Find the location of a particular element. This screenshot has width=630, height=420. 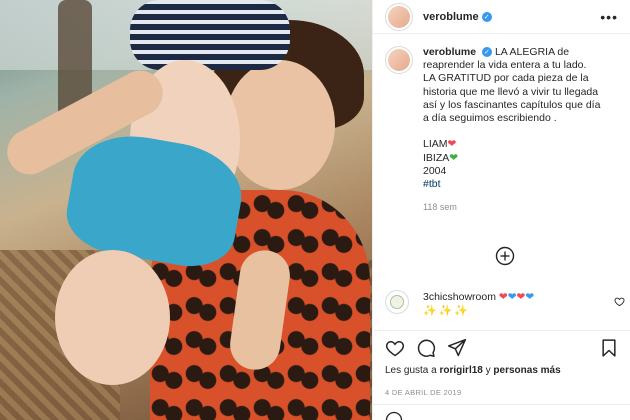

caption-time-ago: 118 sem is located at coordinates (440, 207).